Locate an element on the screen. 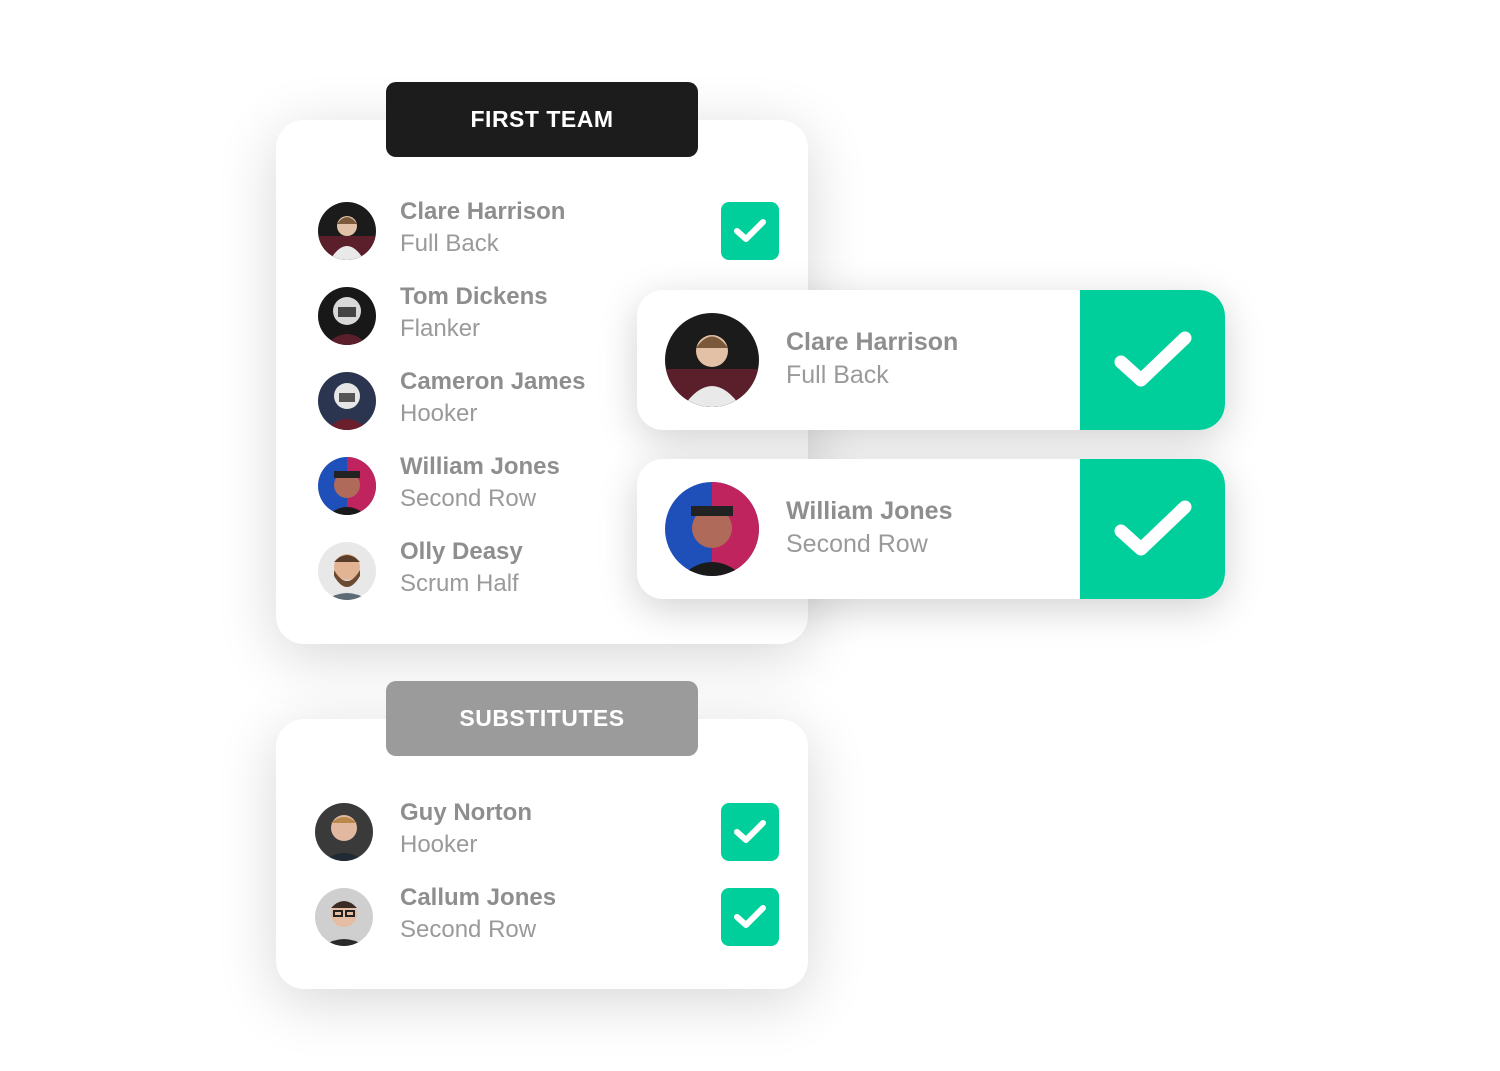  player-name: Cameron James is located at coordinates (493, 381).